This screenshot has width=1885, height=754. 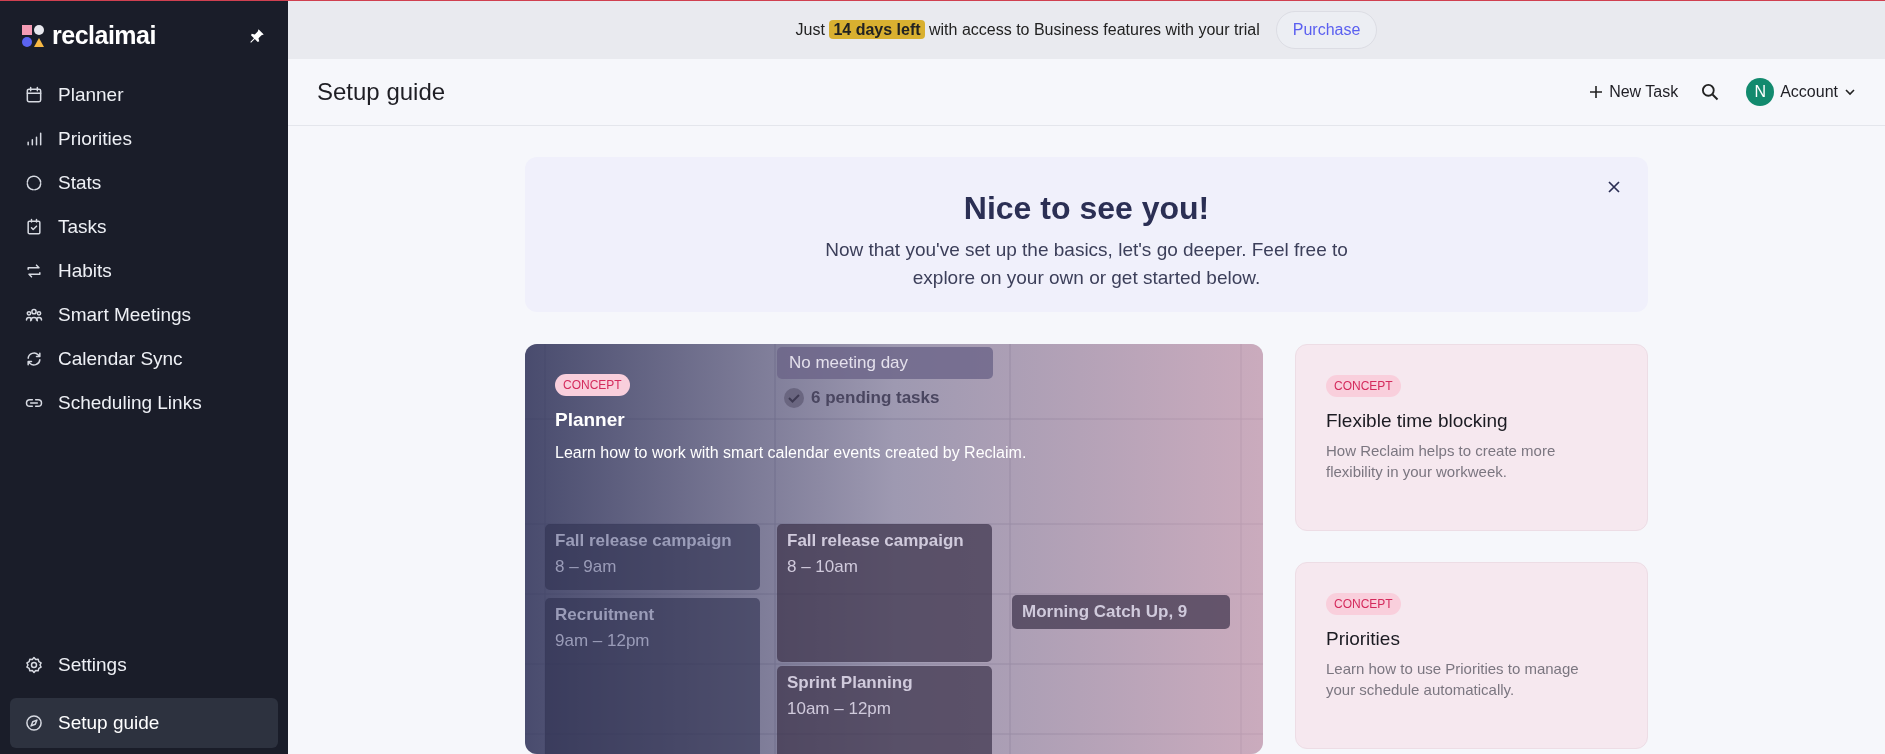 I want to click on nav-item: Stats, so click(x=144, y=183).